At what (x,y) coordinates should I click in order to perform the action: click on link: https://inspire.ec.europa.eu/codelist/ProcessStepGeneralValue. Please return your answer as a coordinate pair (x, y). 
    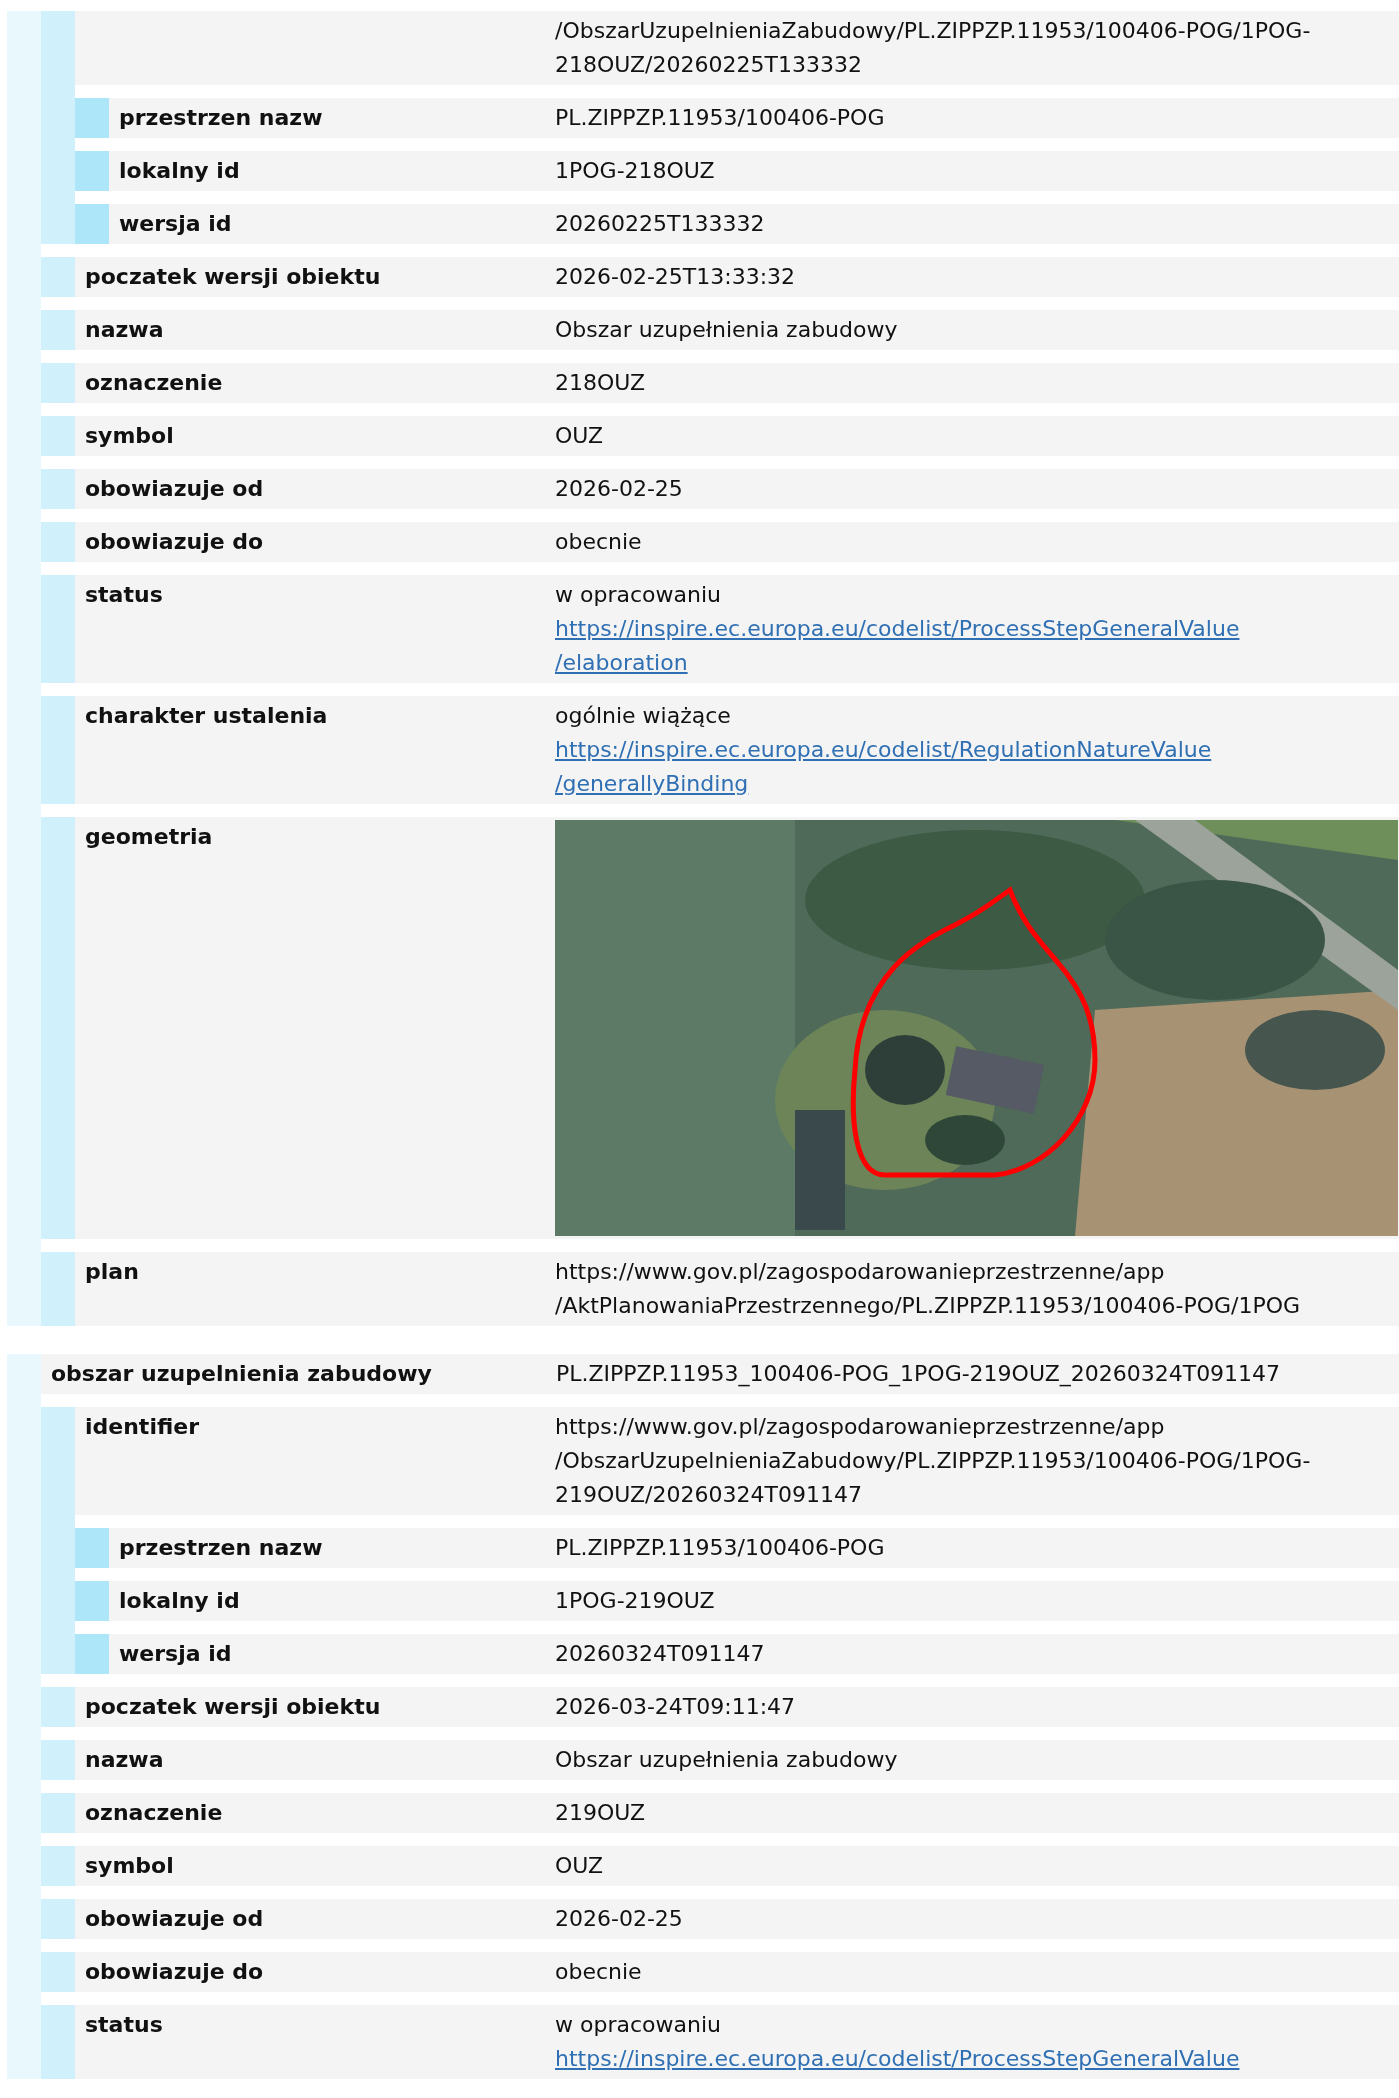
    Looking at the image, I should click on (897, 2059).